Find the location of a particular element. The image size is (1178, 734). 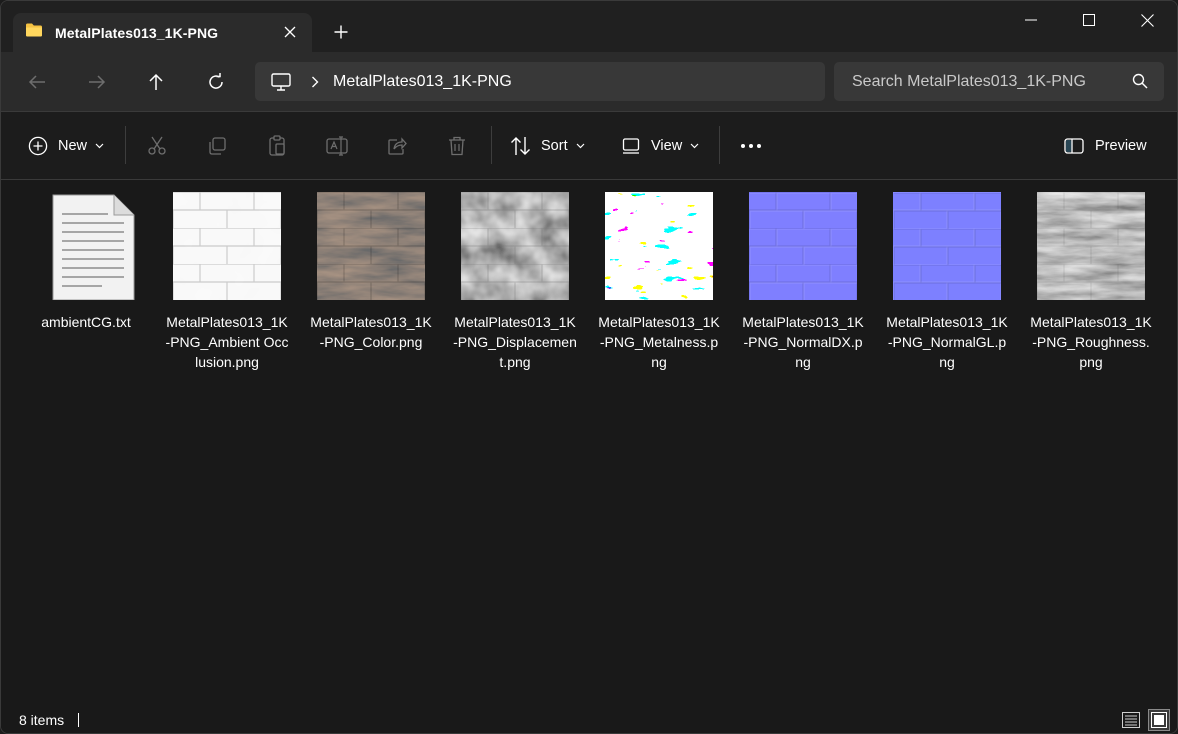

file-item: ambientCG.txt is located at coordinates (86, 262).